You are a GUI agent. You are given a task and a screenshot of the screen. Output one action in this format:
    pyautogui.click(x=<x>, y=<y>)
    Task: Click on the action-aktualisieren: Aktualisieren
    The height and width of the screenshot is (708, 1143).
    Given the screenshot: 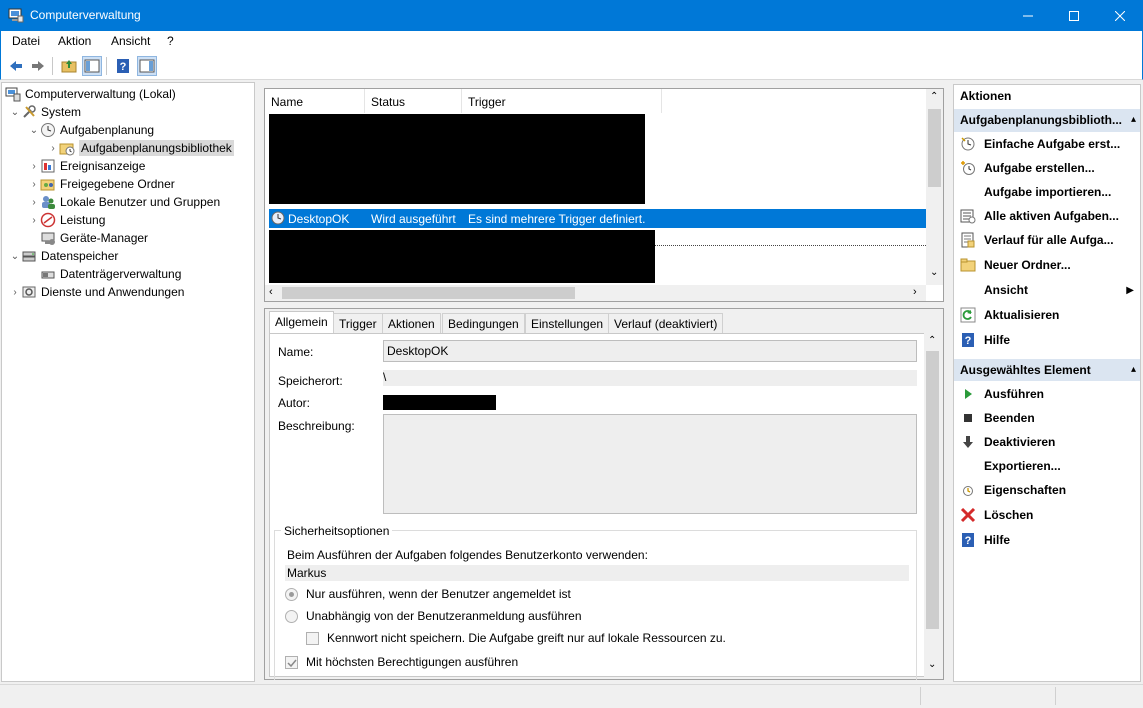 What is the action you would take?
    pyautogui.click(x=1047, y=315)
    